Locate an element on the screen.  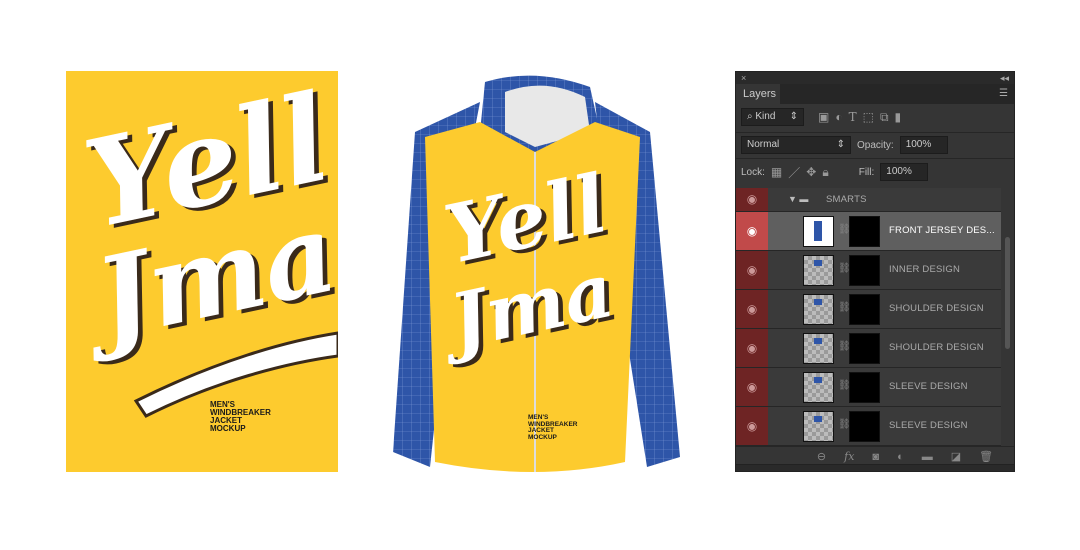
filter-toggle-icon: ▮ is located at coordinates (898, 117).